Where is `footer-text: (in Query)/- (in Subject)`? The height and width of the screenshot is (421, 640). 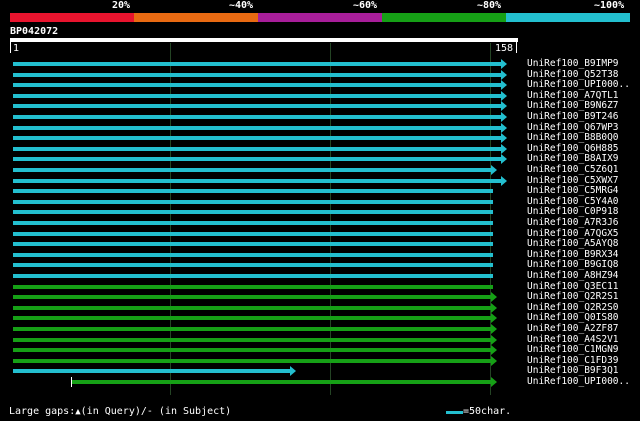 footer-text: (in Query)/- (in Subject) is located at coordinates (156, 411).